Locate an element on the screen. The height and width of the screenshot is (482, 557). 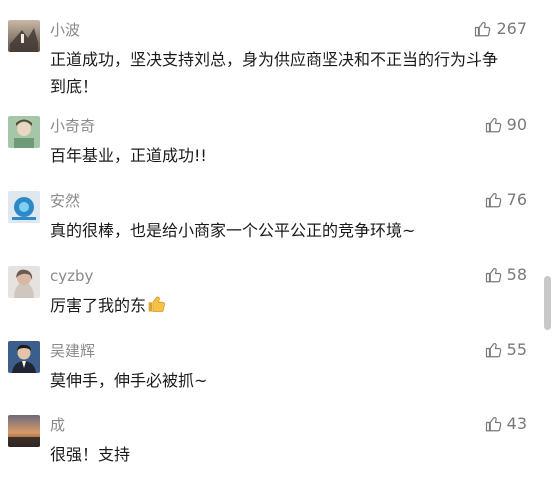
comment-text-content: 厉害了我的东 is located at coordinates (98, 305).